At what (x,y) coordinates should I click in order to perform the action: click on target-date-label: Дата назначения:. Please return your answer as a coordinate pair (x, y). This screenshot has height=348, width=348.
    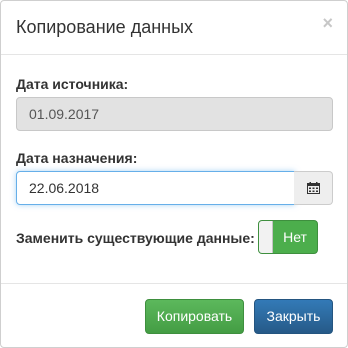
    Looking at the image, I should click on (77, 158).